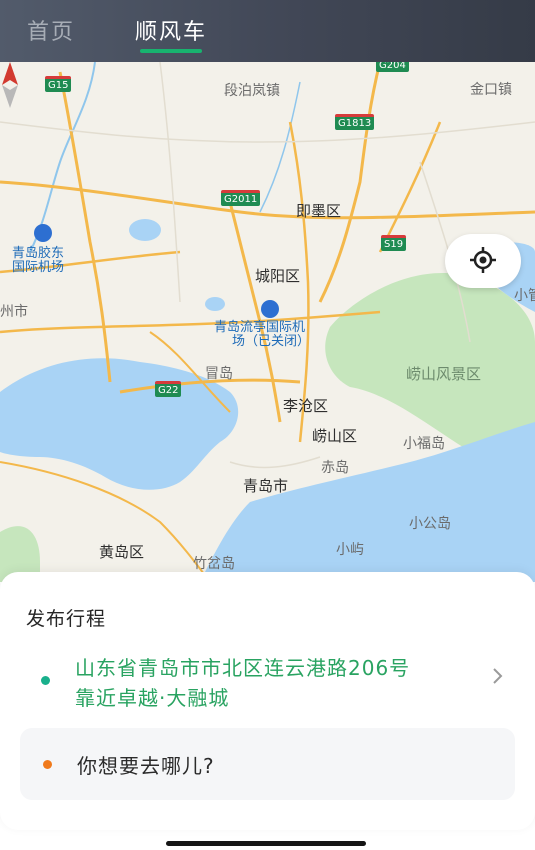 Image resolution: width=535 pixels, height=850 pixels. What do you see at coordinates (241, 198) in the screenshot?
I see `highway-shield: G2011` at bounding box center [241, 198].